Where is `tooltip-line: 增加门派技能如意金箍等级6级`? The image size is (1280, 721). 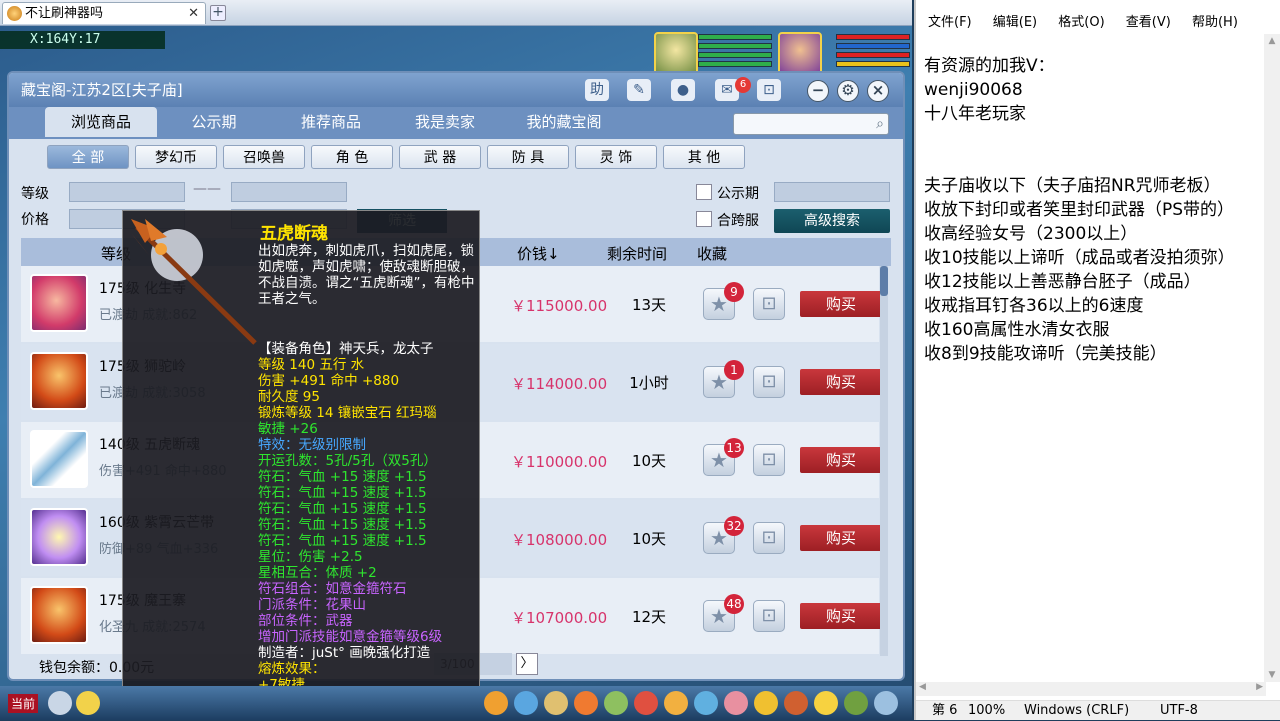
tooltip-line: 增加门派技能如意金箍等级6级 is located at coordinates (350, 637).